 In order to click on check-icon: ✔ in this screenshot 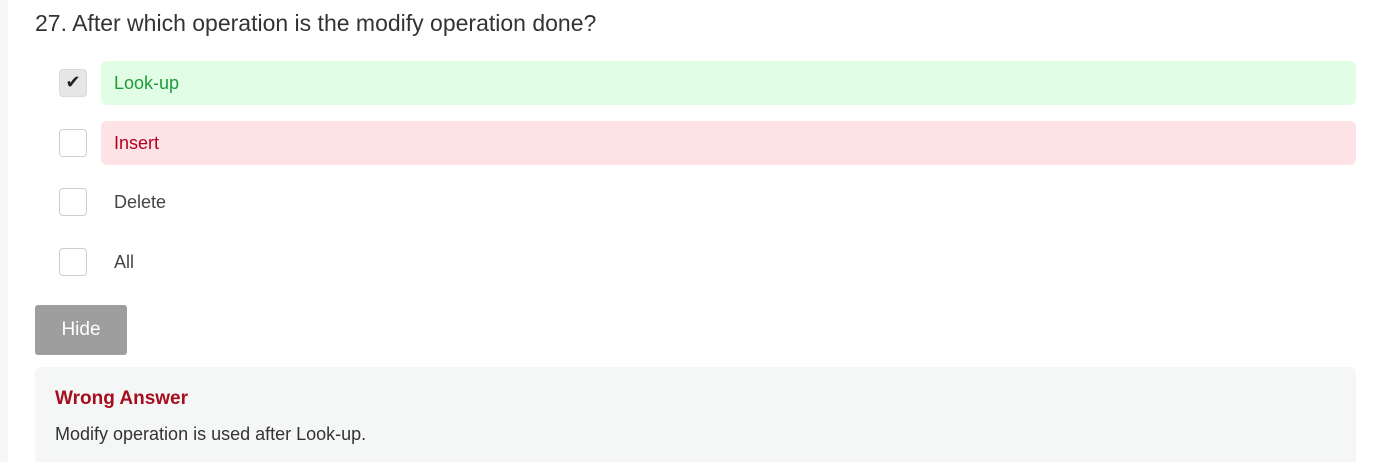, I will do `click(73, 82)`.